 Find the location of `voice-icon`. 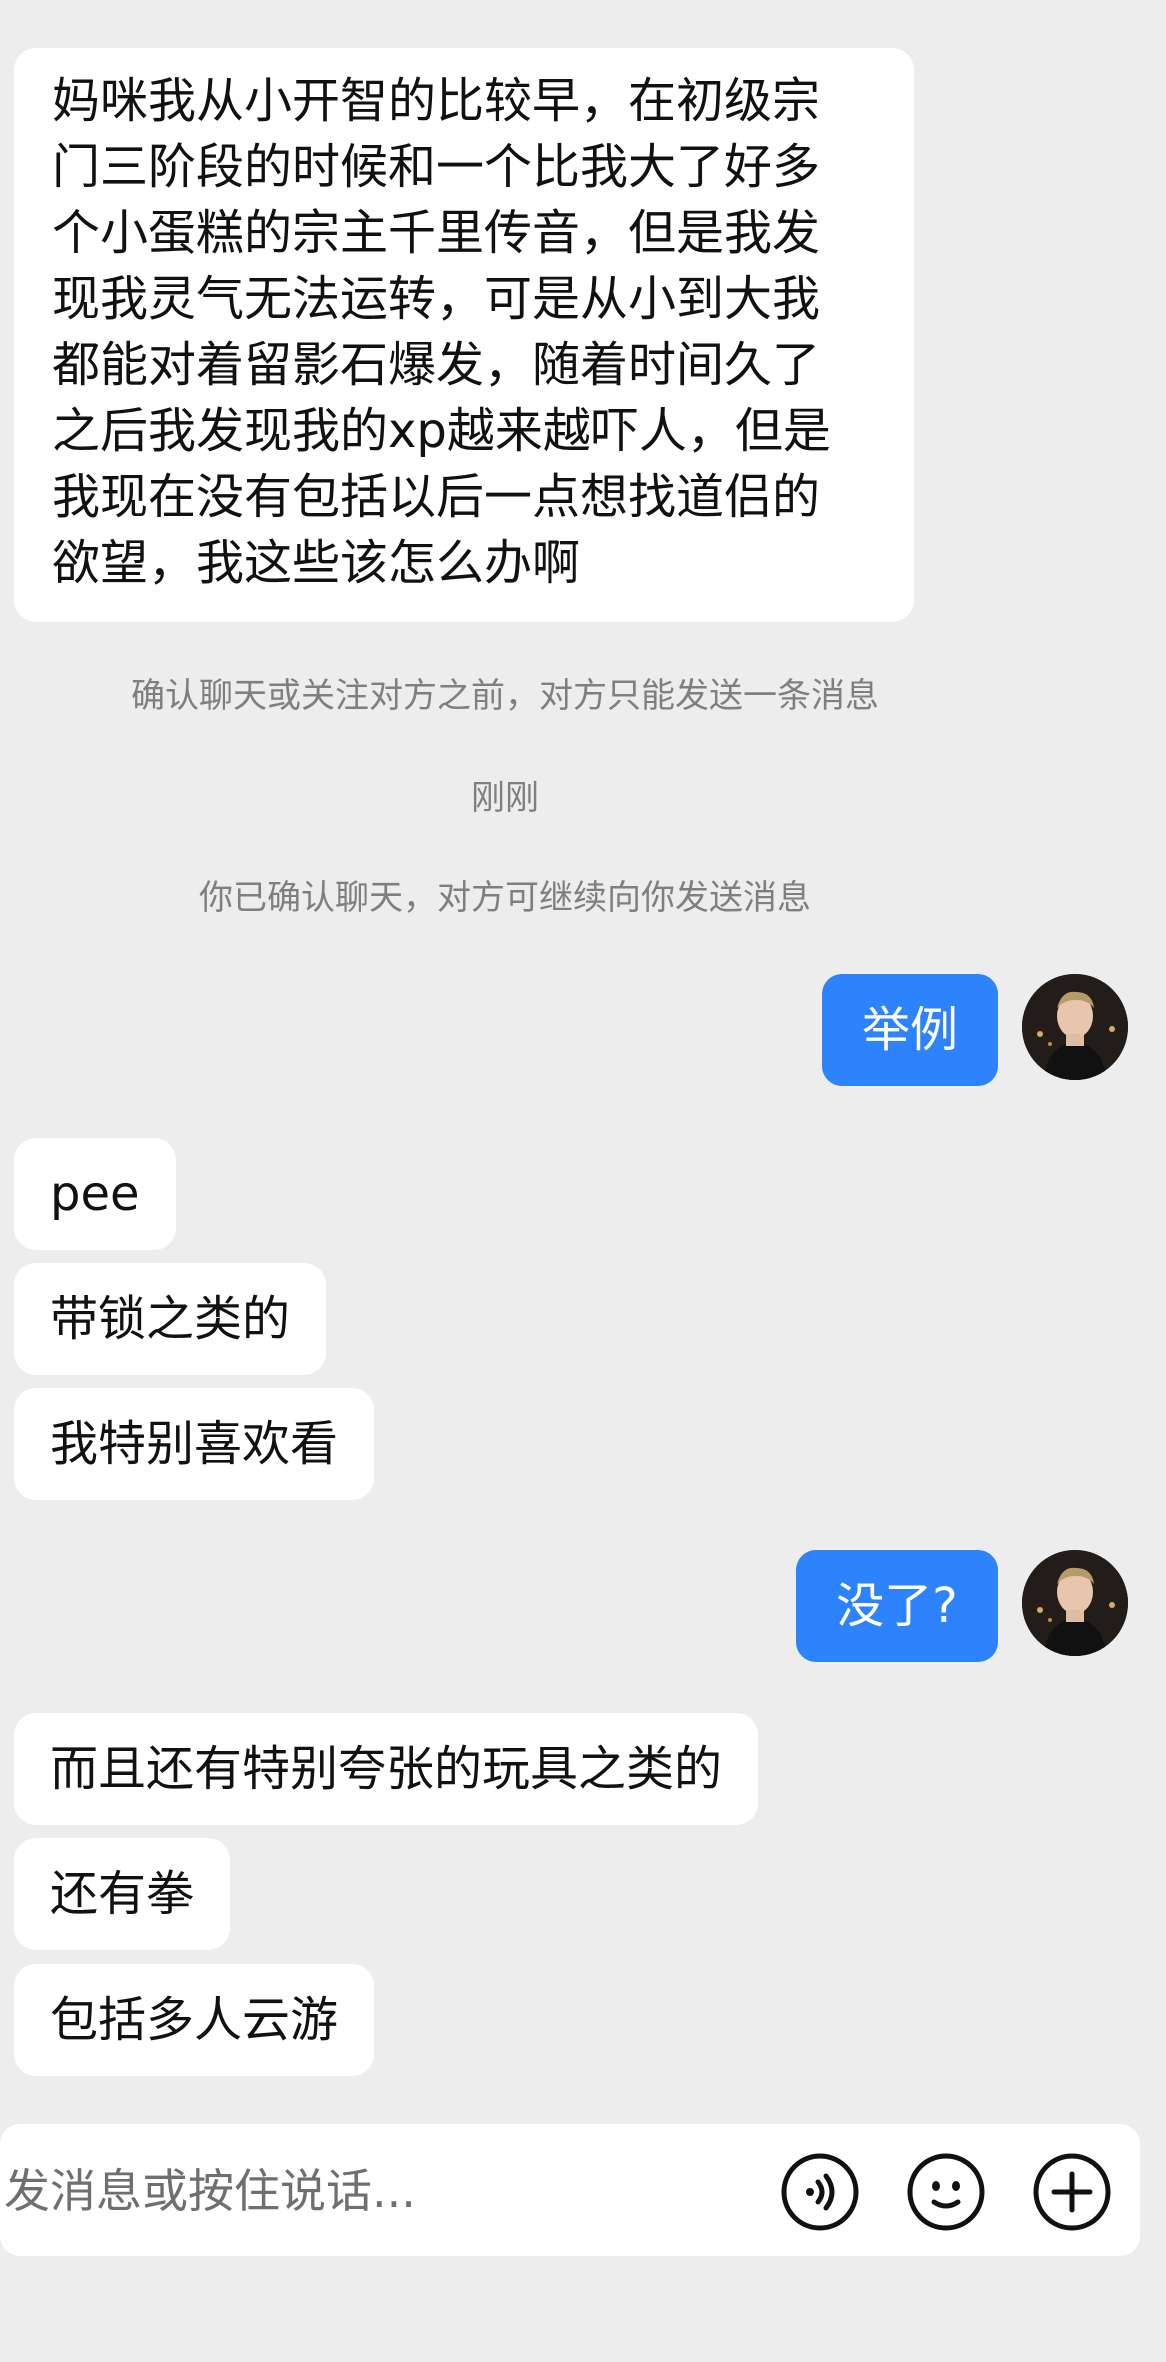

voice-icon is located at coordinates (820, 2192).